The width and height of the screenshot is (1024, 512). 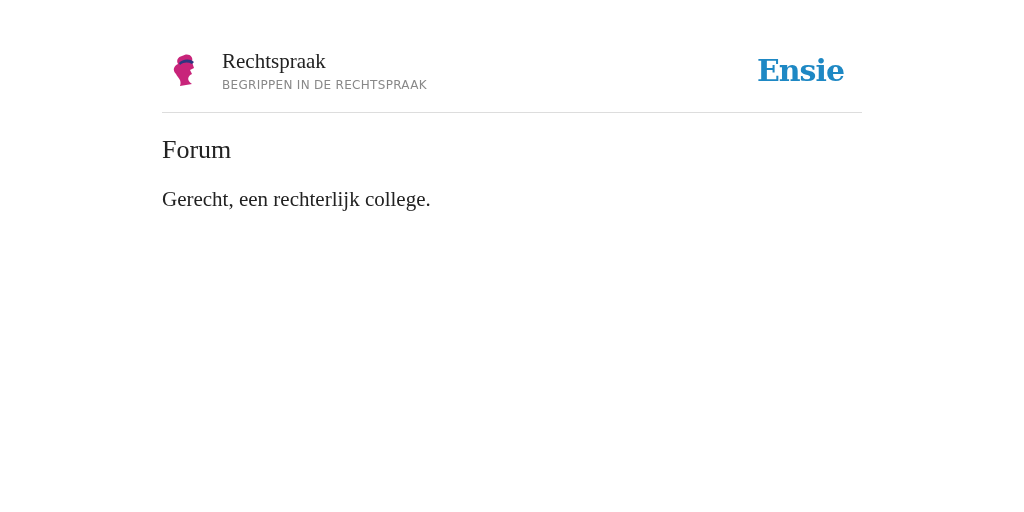 I want to click on page-title: Forum, so click(x=197, y=150).